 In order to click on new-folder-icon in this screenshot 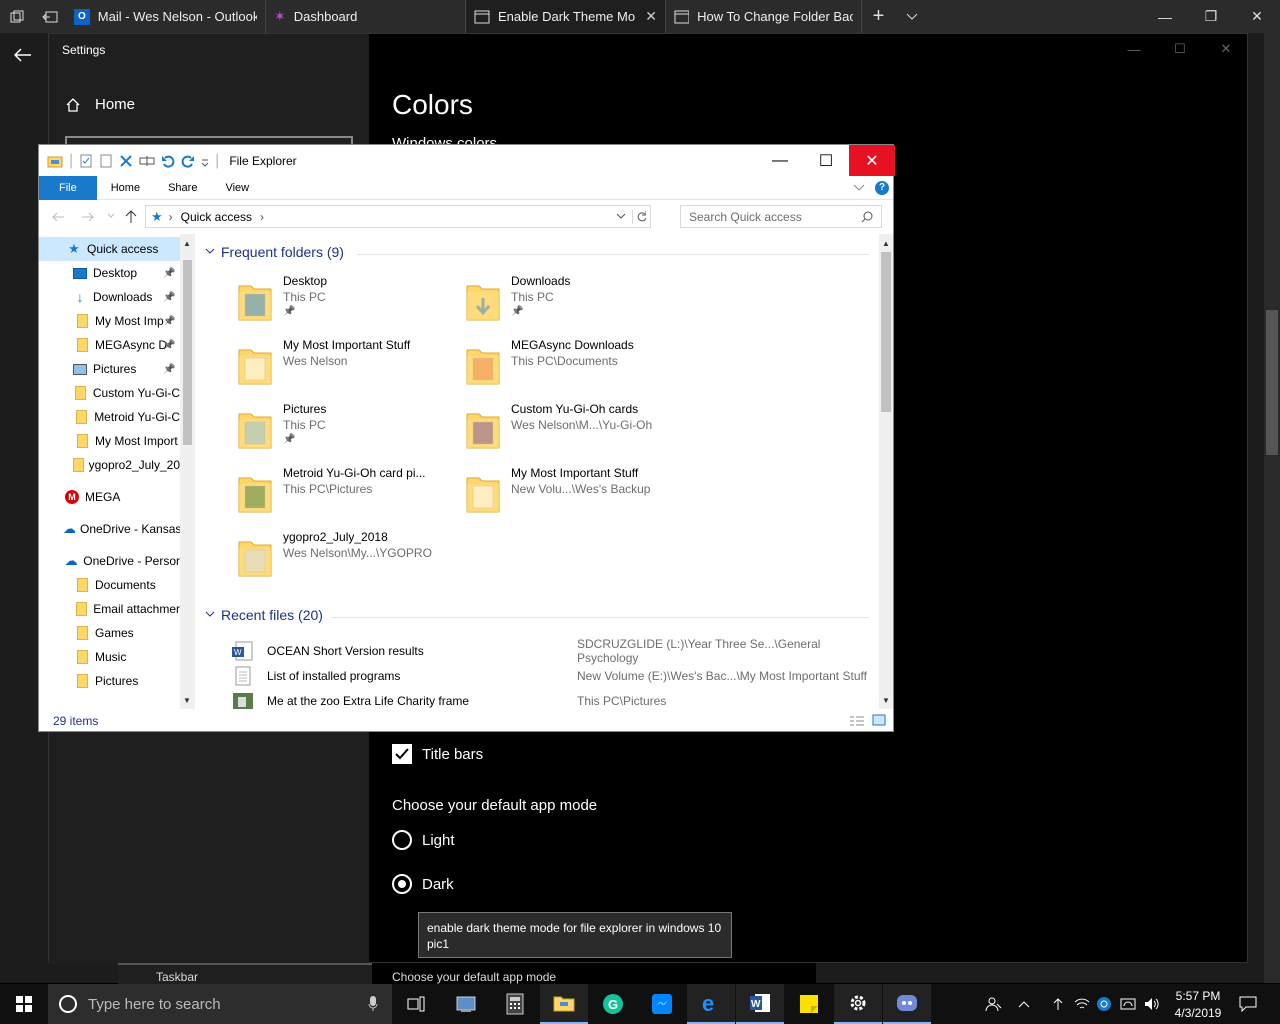, I will do `click(106, 161)`.